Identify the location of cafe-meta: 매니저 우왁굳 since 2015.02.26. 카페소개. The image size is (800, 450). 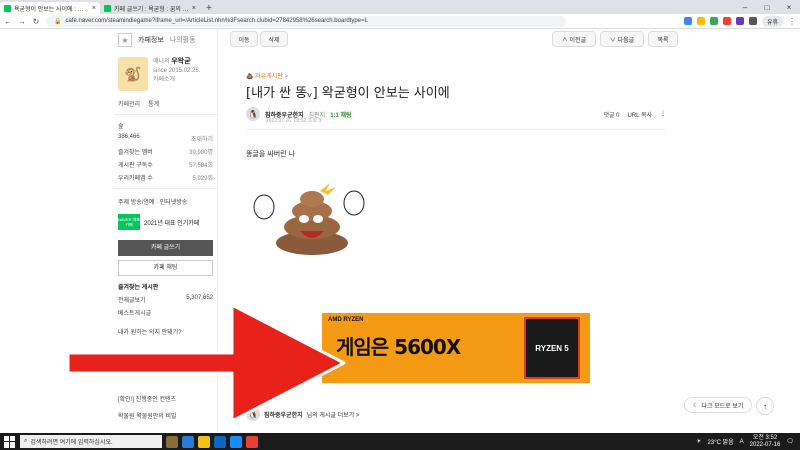
(176, 74).